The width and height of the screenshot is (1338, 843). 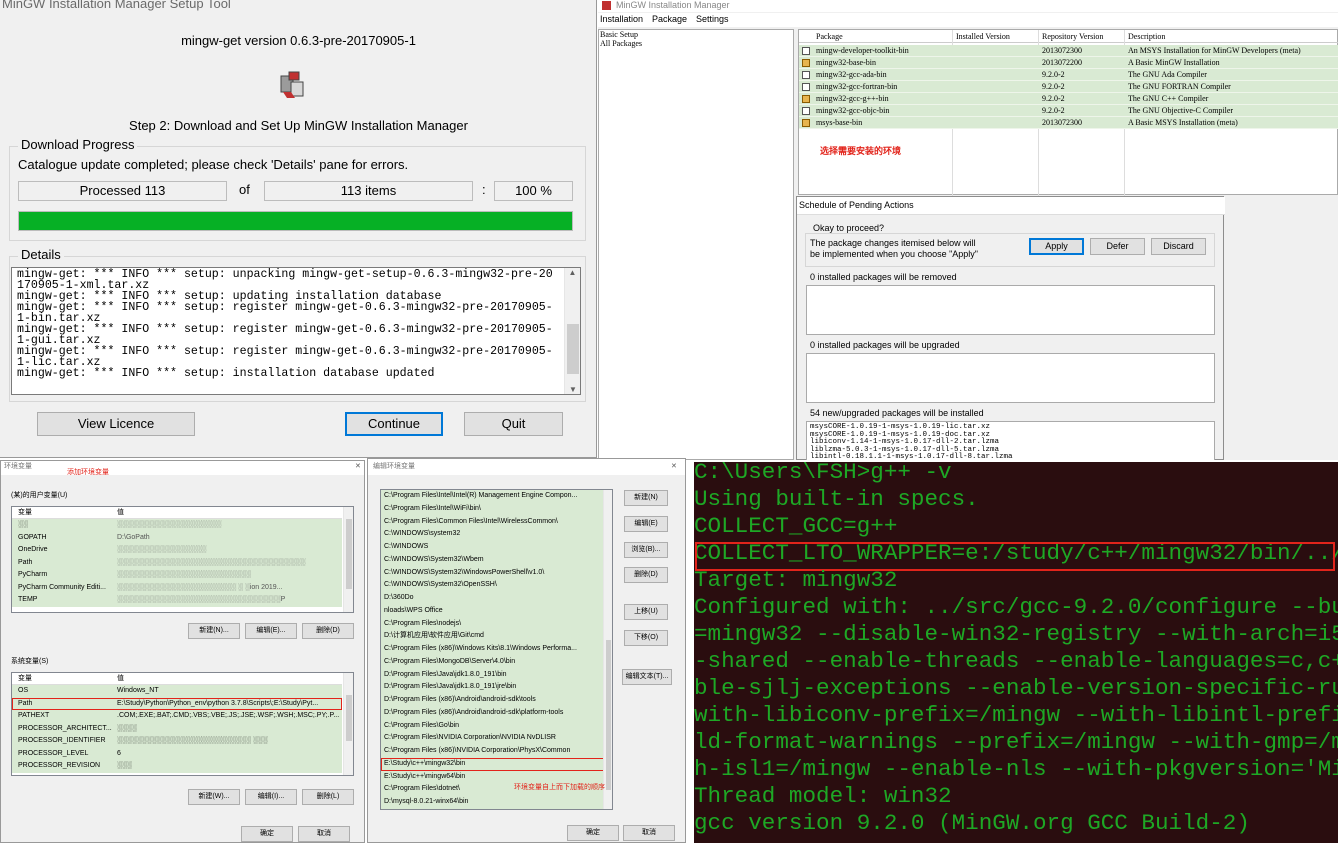 I want to click on scroll-thumb, so click(x=573, y=349).